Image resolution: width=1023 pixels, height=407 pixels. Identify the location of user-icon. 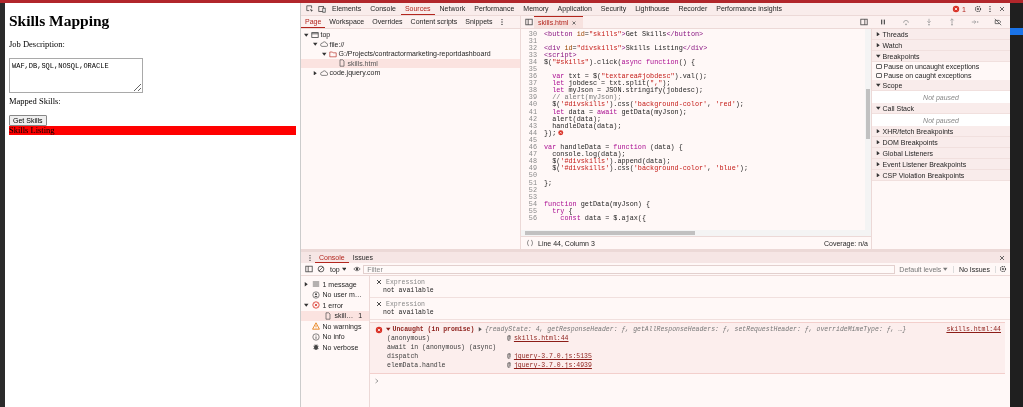
(316, 294).